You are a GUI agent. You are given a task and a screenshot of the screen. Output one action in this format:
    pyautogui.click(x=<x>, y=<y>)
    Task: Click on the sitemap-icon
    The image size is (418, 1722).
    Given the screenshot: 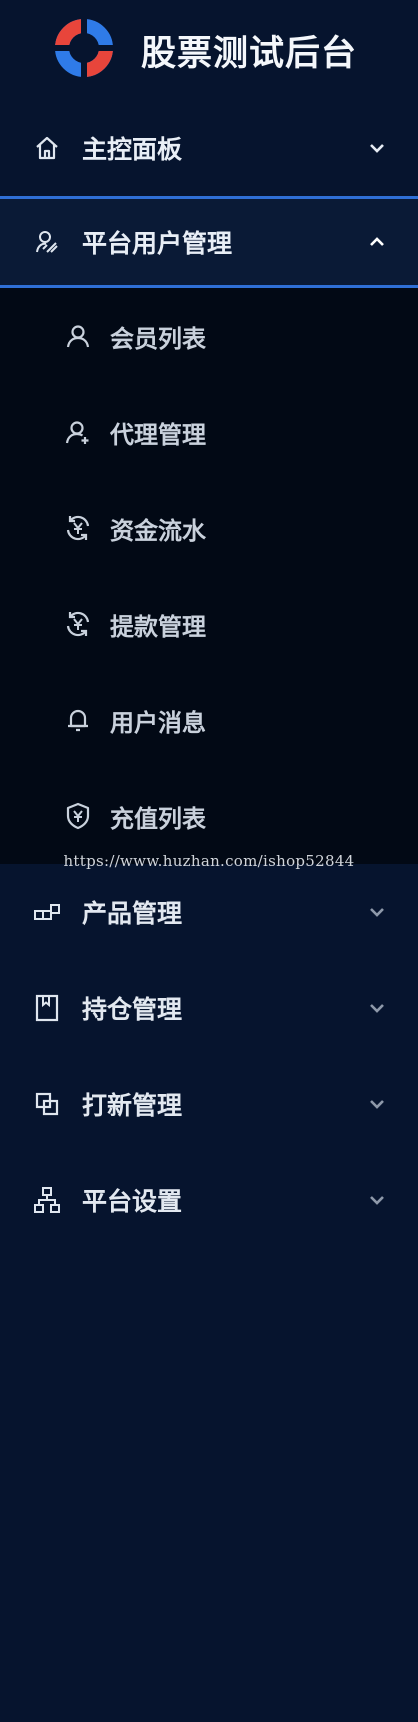 What is the action you would take?
    pyautogui.click(x=47, y=1200)
    